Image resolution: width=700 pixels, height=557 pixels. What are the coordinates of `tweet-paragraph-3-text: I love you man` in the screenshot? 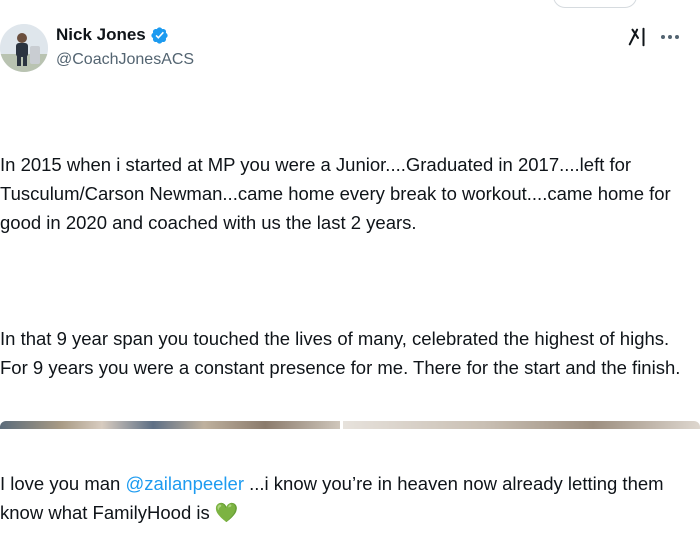 It's located at (63, 483).